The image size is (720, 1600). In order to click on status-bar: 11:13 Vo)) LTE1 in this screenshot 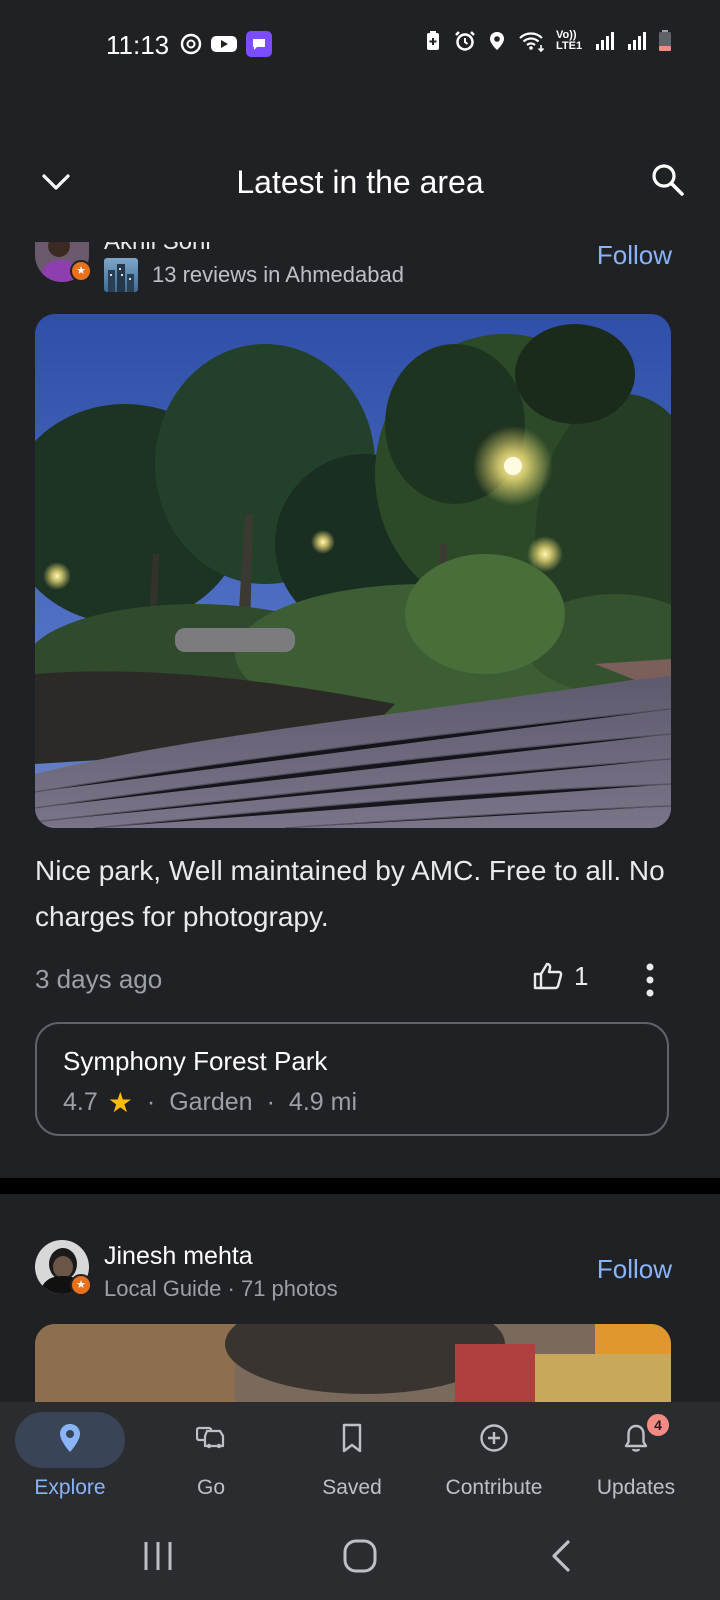, I will do `click(360, 45)`.